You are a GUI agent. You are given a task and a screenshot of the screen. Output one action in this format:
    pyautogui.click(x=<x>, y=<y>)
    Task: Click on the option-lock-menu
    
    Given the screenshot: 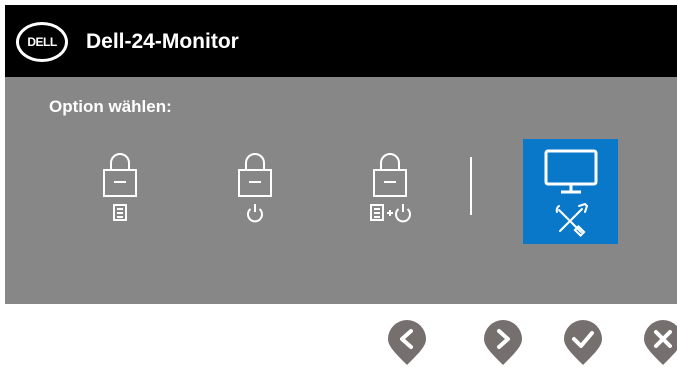 What is the action you would take?
    pyautogui.click(x=120, y=192)
    